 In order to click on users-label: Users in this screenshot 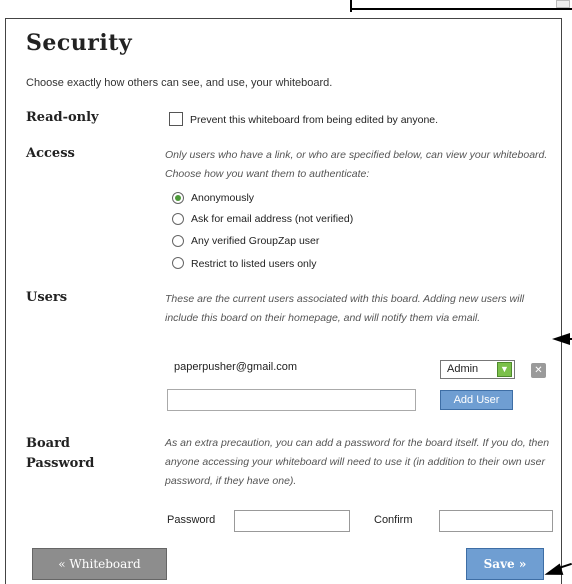, I will do `click(47, 297)`.